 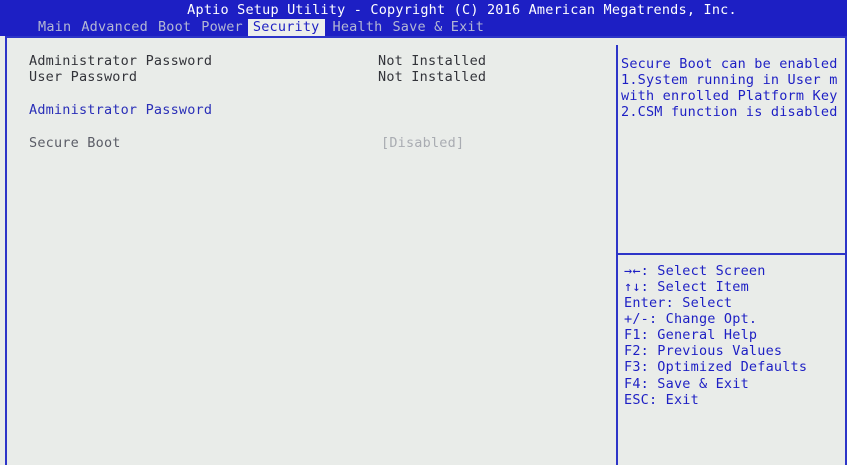 I want to click on admin-password-status: Not Installed, so click(x=432, y=61).